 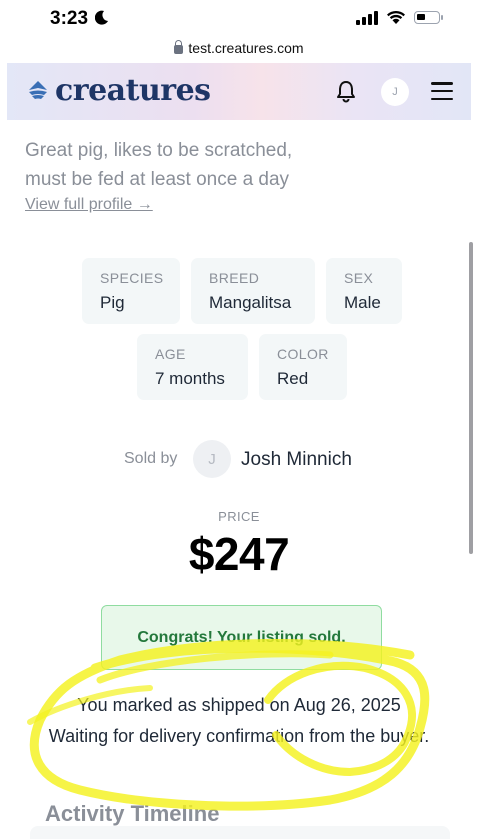 What do you see at coordinates (69, 18) in the screenshot?
I see `status-time-text: 3:23` at bounding box center [69, 18].